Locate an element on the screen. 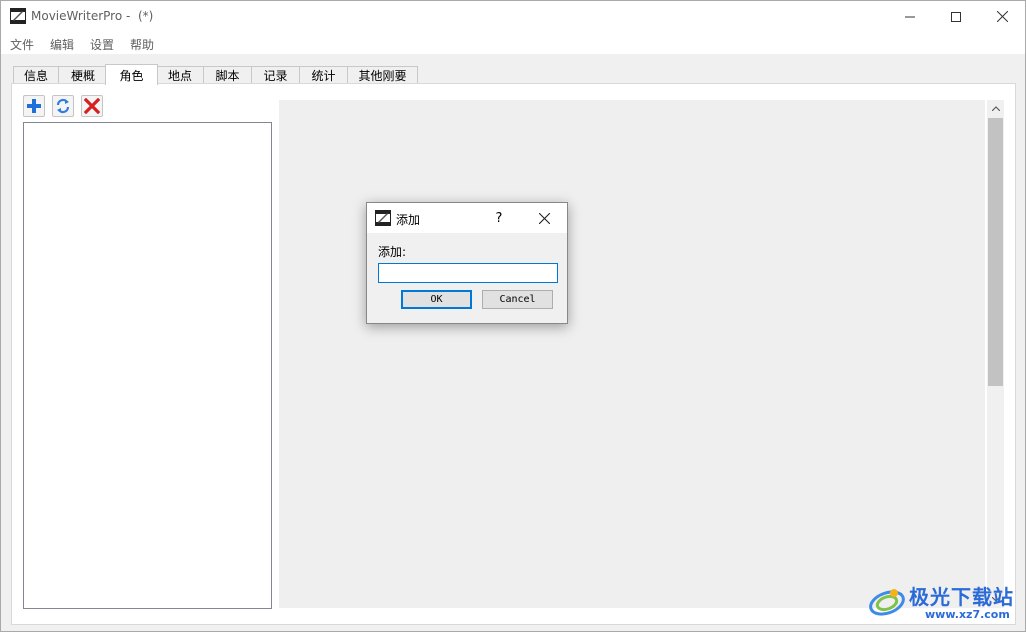 This screenshot has height=632, width=1026. dialog-field-label: 添加: is located at coordinates (392, 252).